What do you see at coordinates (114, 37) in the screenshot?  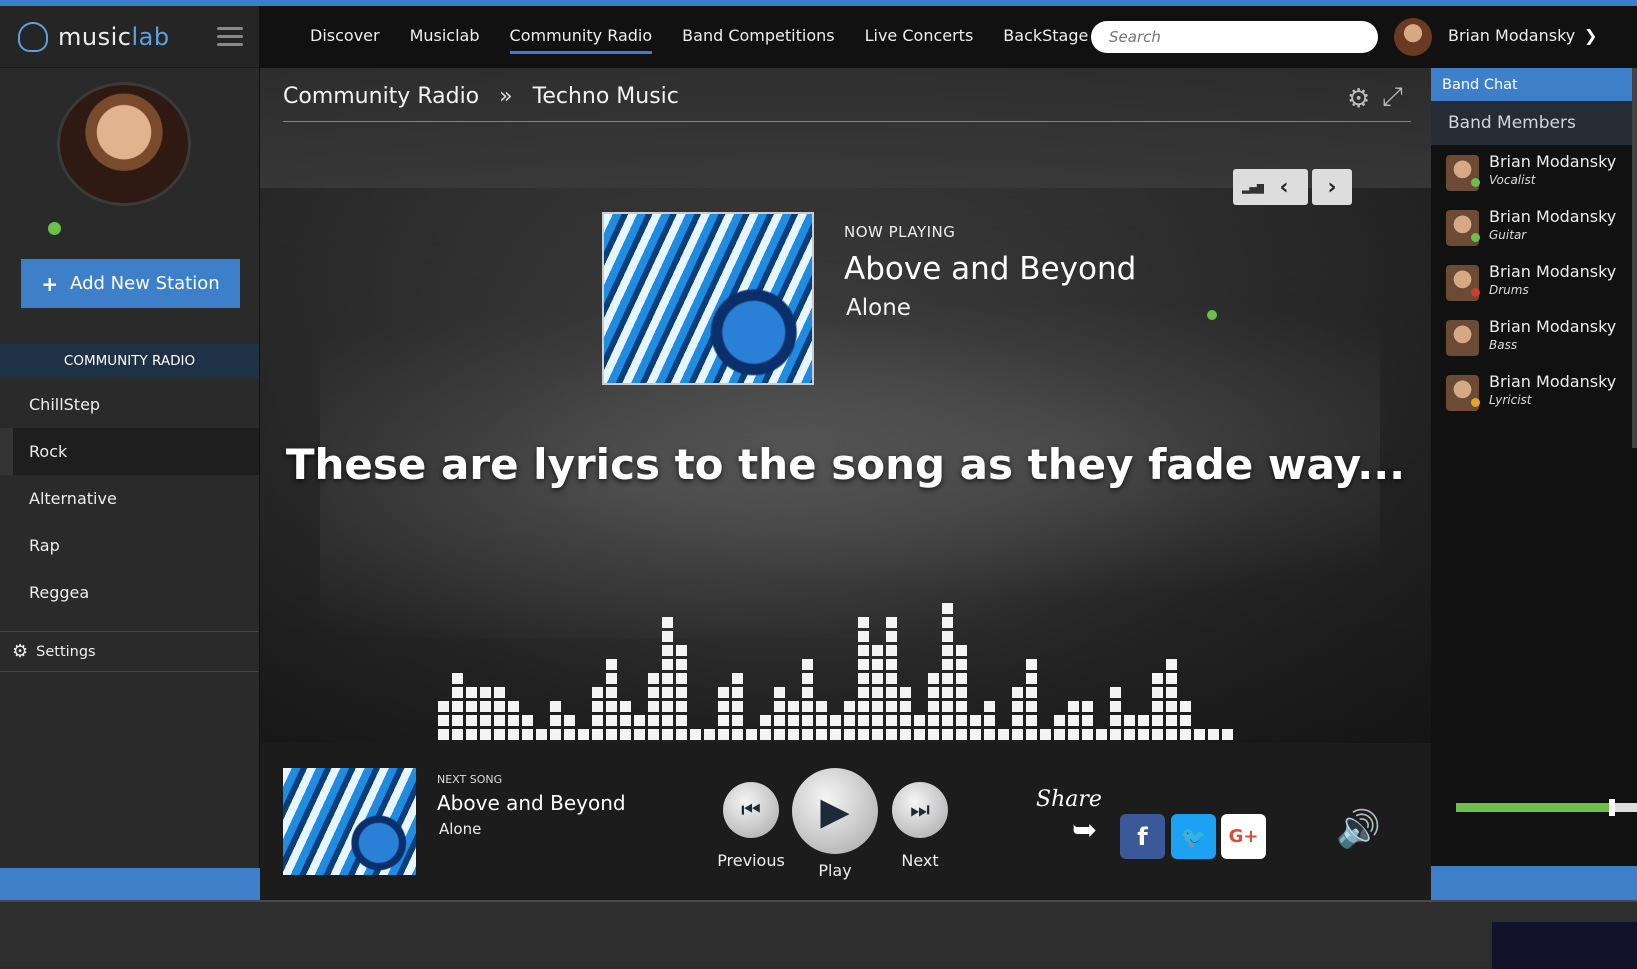 I see `app-logo: musiclab` at bounding box center [114, 37].